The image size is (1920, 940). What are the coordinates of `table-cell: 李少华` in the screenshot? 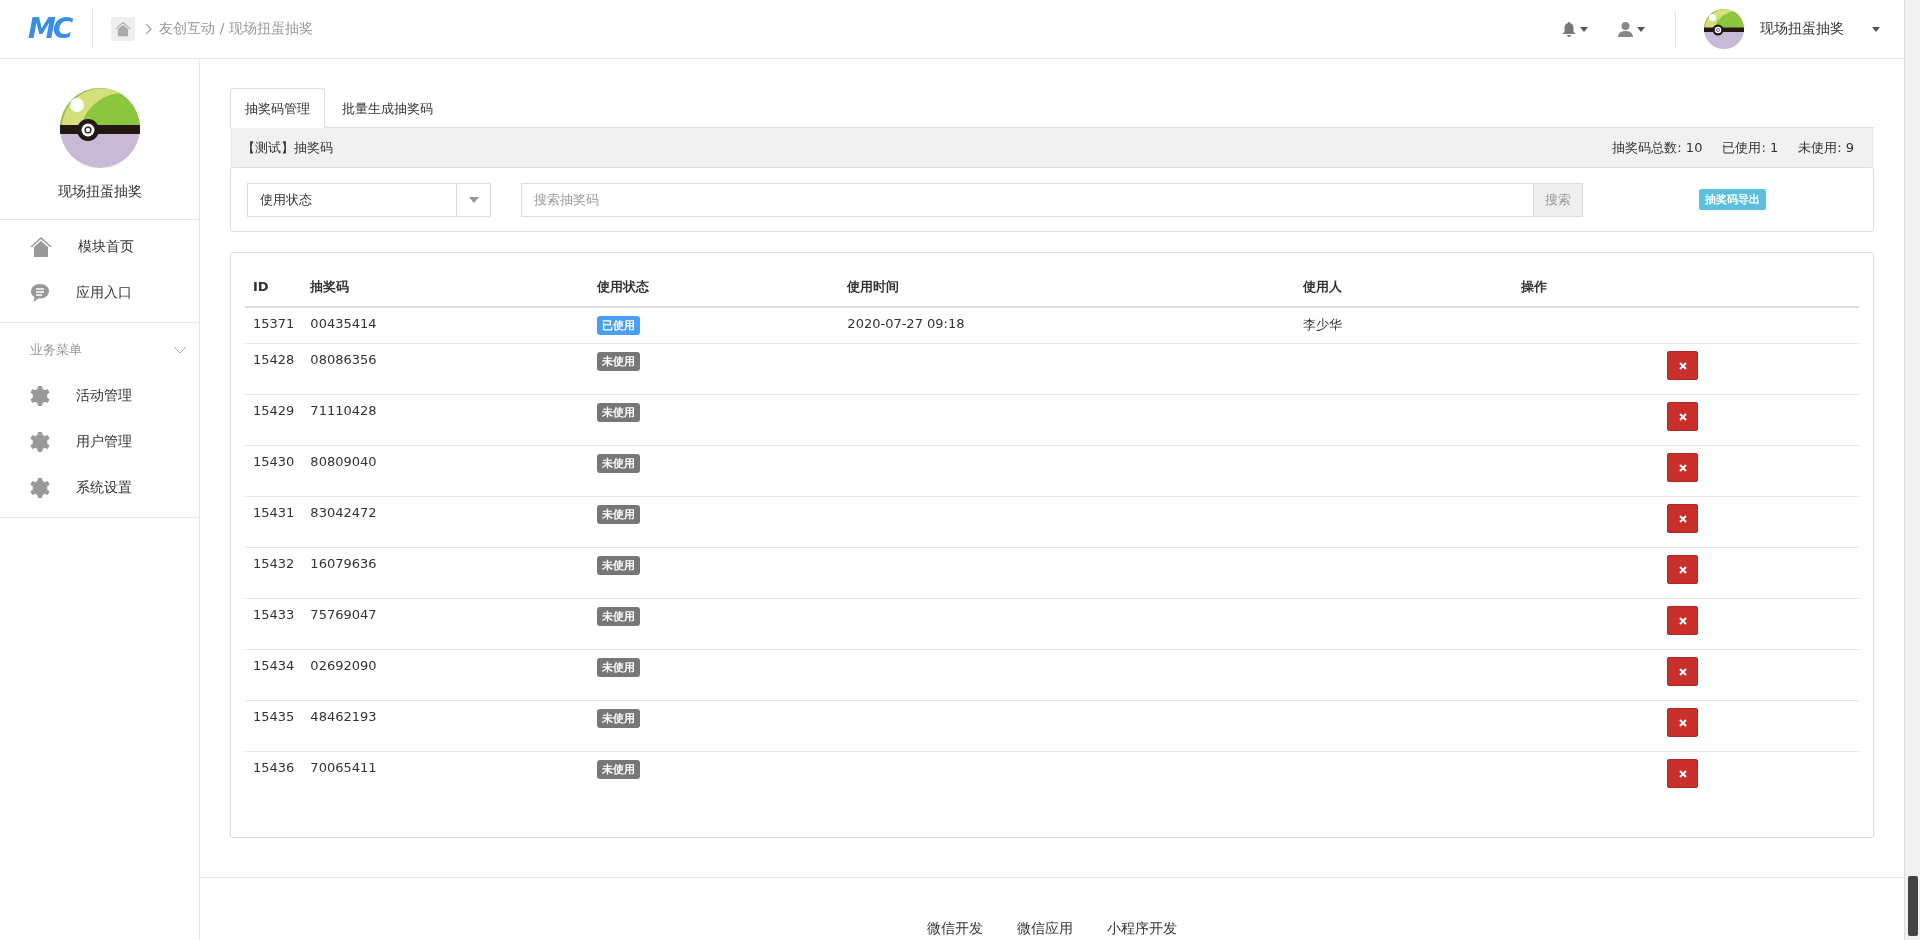 It's located at (1323, 324).